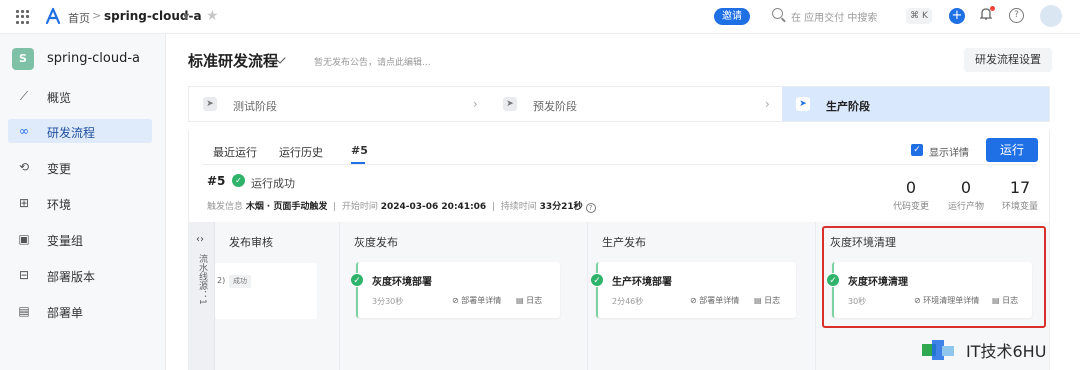 The width and height of the screenshot is (1080, 370). I want to click on sidebar-item-label: 变量组, so click(65, 241).